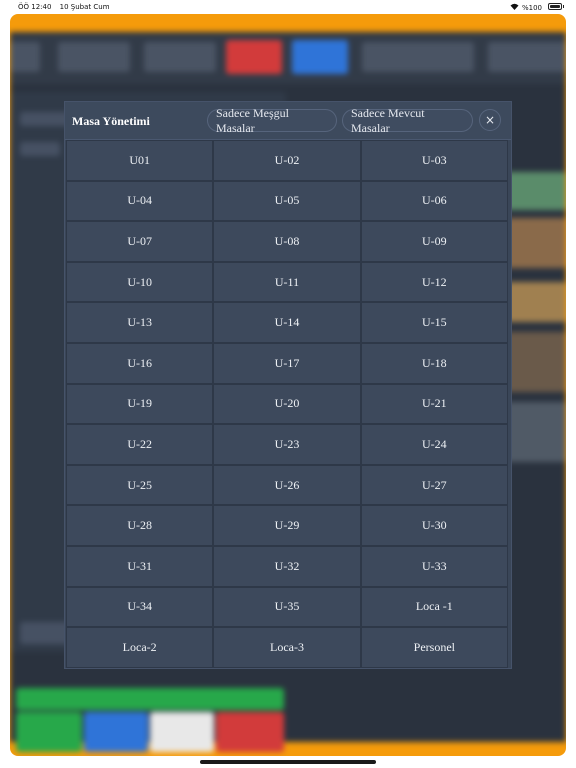 The height and width of the screenshot is (768, 576). What do you see at coordinates (287, 566) in the screenshot?
I see `table-cell: U-32` at bounding box center [287, 566].